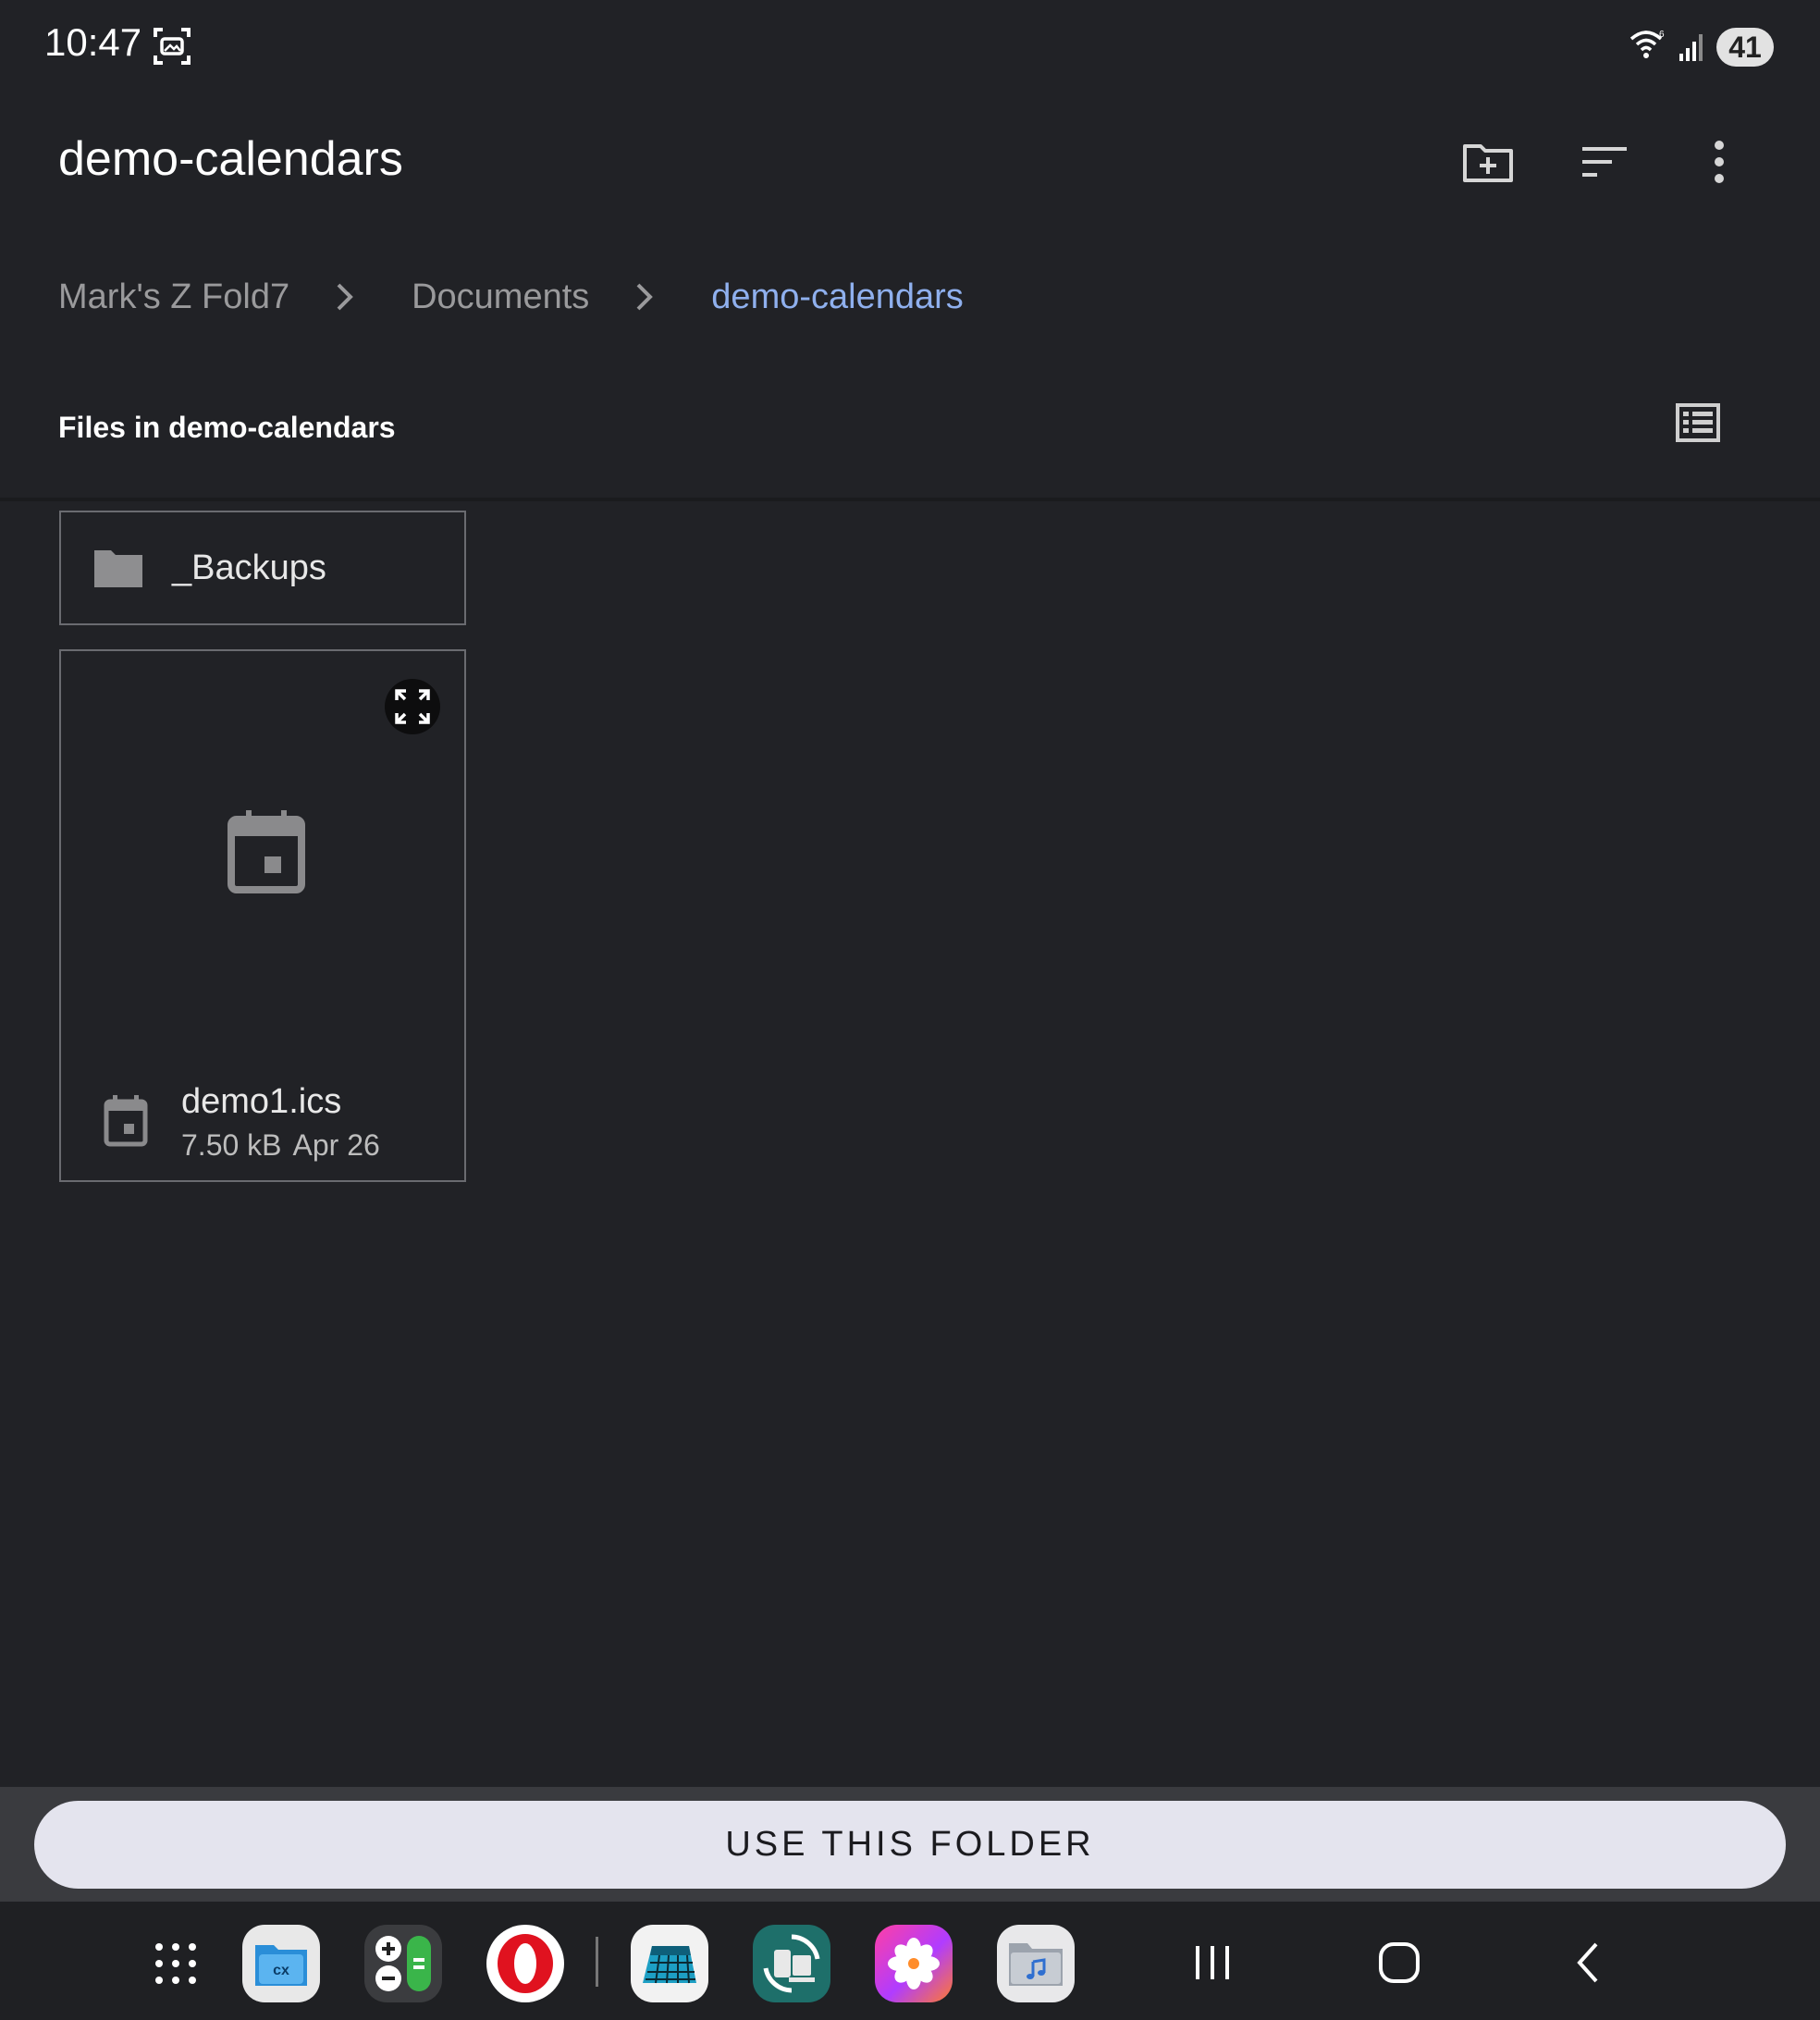 This screenshot has height=2020, width=1820. Describe the element at coordinates (262, 916) in the screenshot. I see `file-item: demo1.ics 7.50 kB Apr 26` at that location.